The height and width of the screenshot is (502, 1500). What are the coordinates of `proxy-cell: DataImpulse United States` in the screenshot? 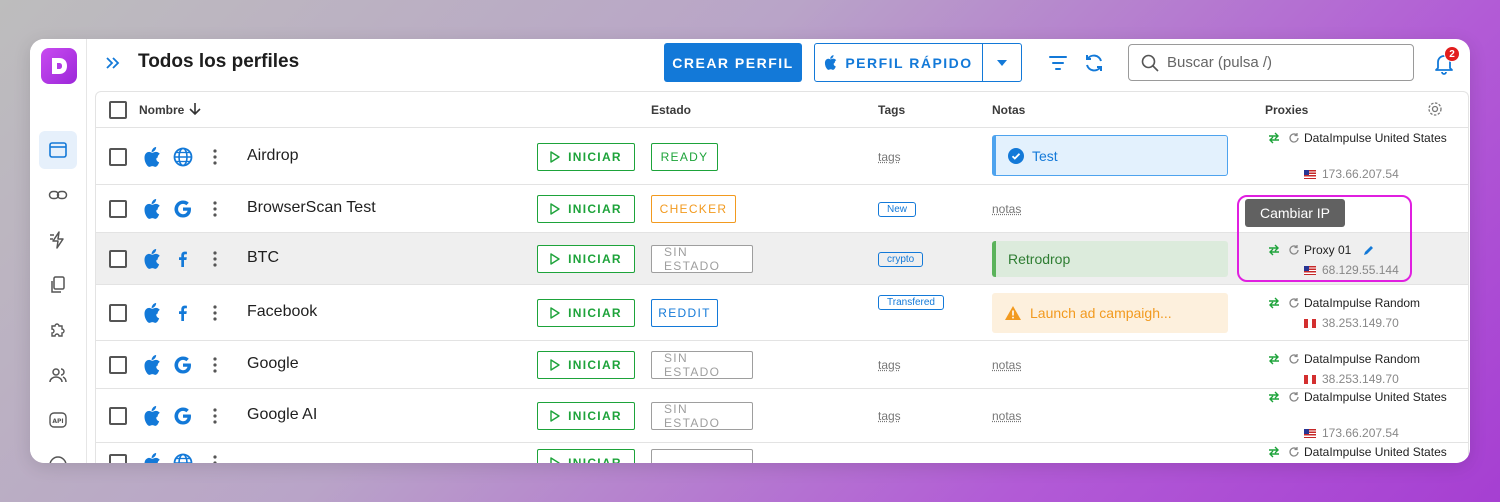 It's located at (1357, 452).